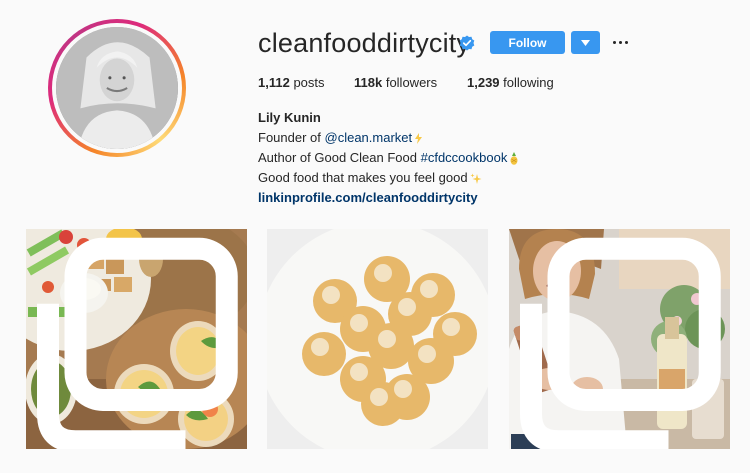 Image resolution: width=750 pixels, height=473 pixels. What do you see at coordinates (364, 43) in the screenshot?
I see `profile-username: cleanfooddirtycity` at bounding box center [364, 43].